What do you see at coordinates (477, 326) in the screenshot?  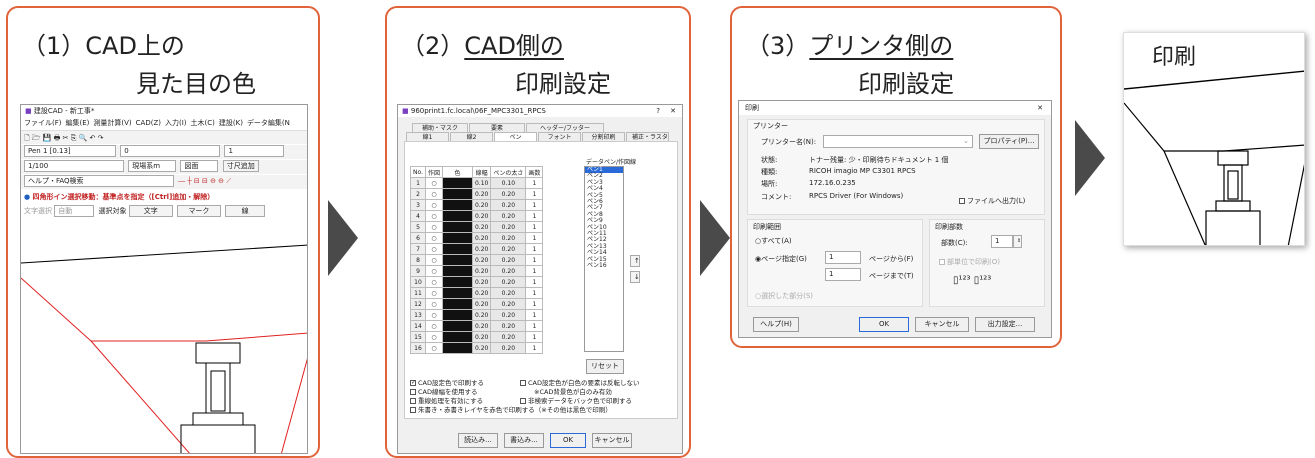 I see `pen-table-row: 14 ○ 0.20 0.20 1` at bounding box center [477, 326].